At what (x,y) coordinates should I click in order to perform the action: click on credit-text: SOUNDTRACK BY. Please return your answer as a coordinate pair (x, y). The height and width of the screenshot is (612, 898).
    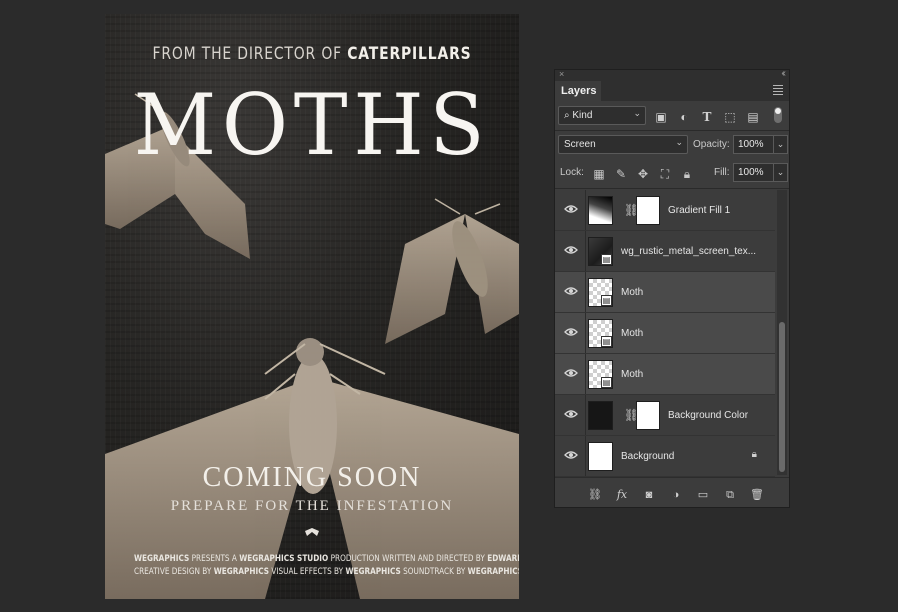
    Looking at the image, I should click on (434, 572).